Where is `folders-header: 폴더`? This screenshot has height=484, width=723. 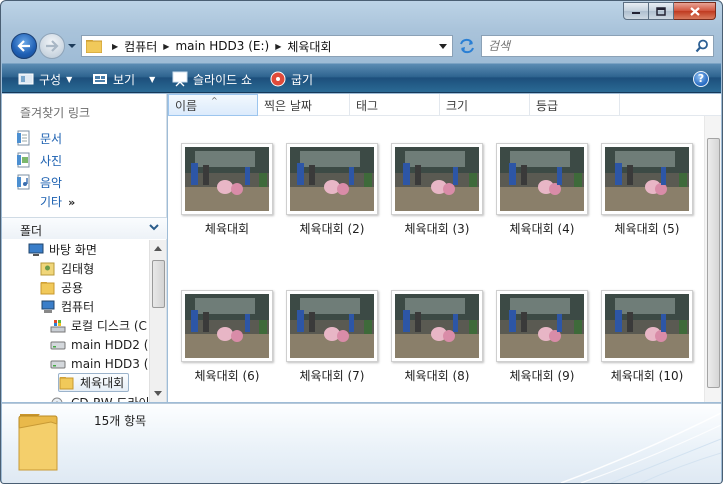 folders-header: 폴더 is located at coordinates (84, 228).